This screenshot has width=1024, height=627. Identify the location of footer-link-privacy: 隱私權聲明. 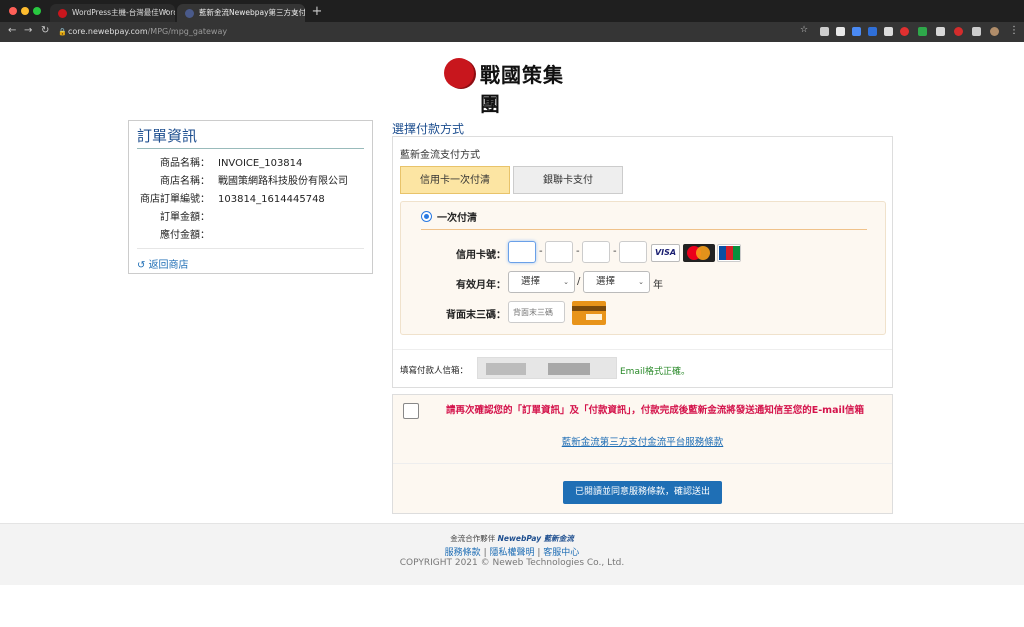
(511, 553).